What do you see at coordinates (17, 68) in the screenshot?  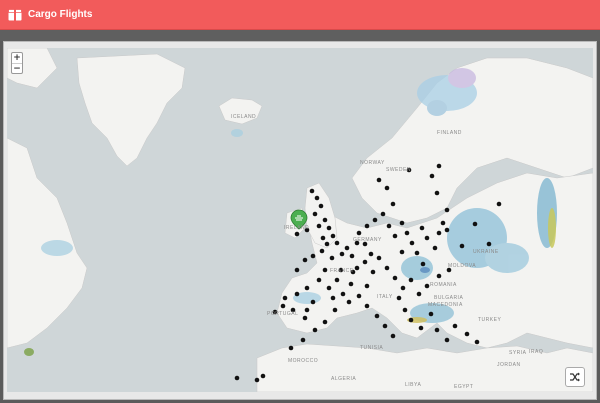 I see `zoom-out-button: −` at bounding box center [17, 68].